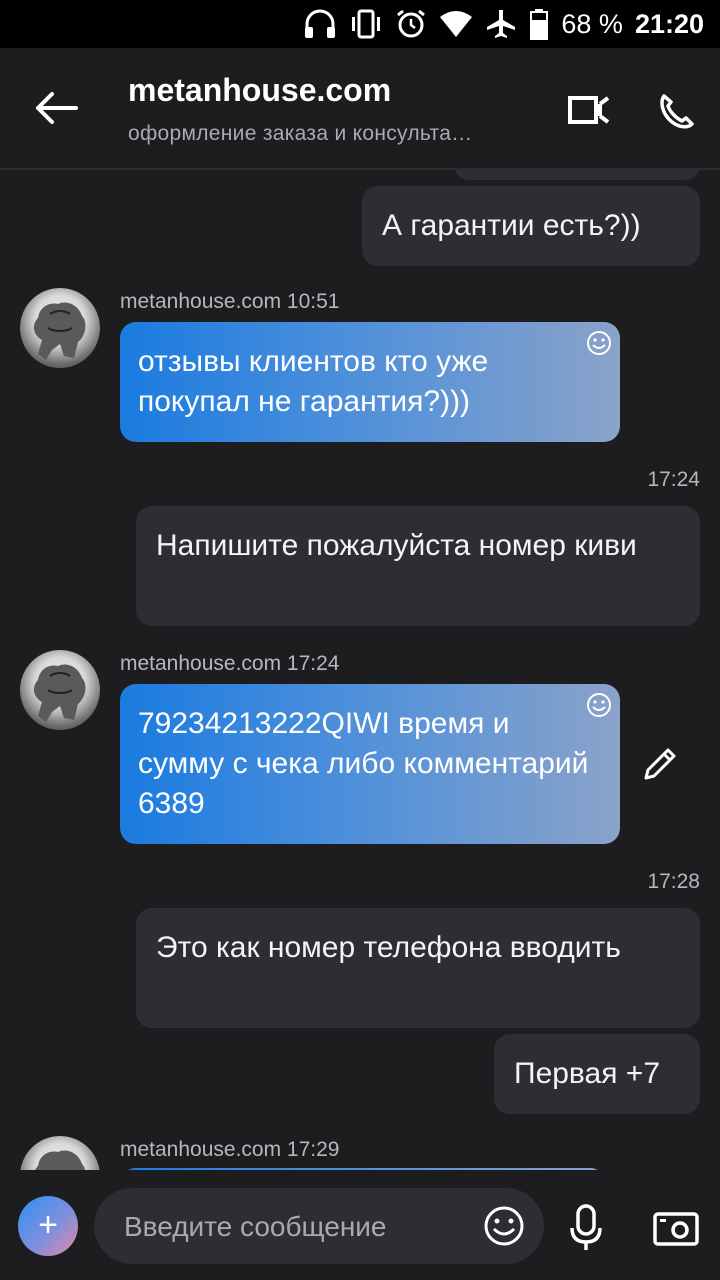 Image resolution: width=720 pixels, height=1280 pixels. I want to click on message-bubble-outgoing: А гарантии есть?)), so click(531, 226).